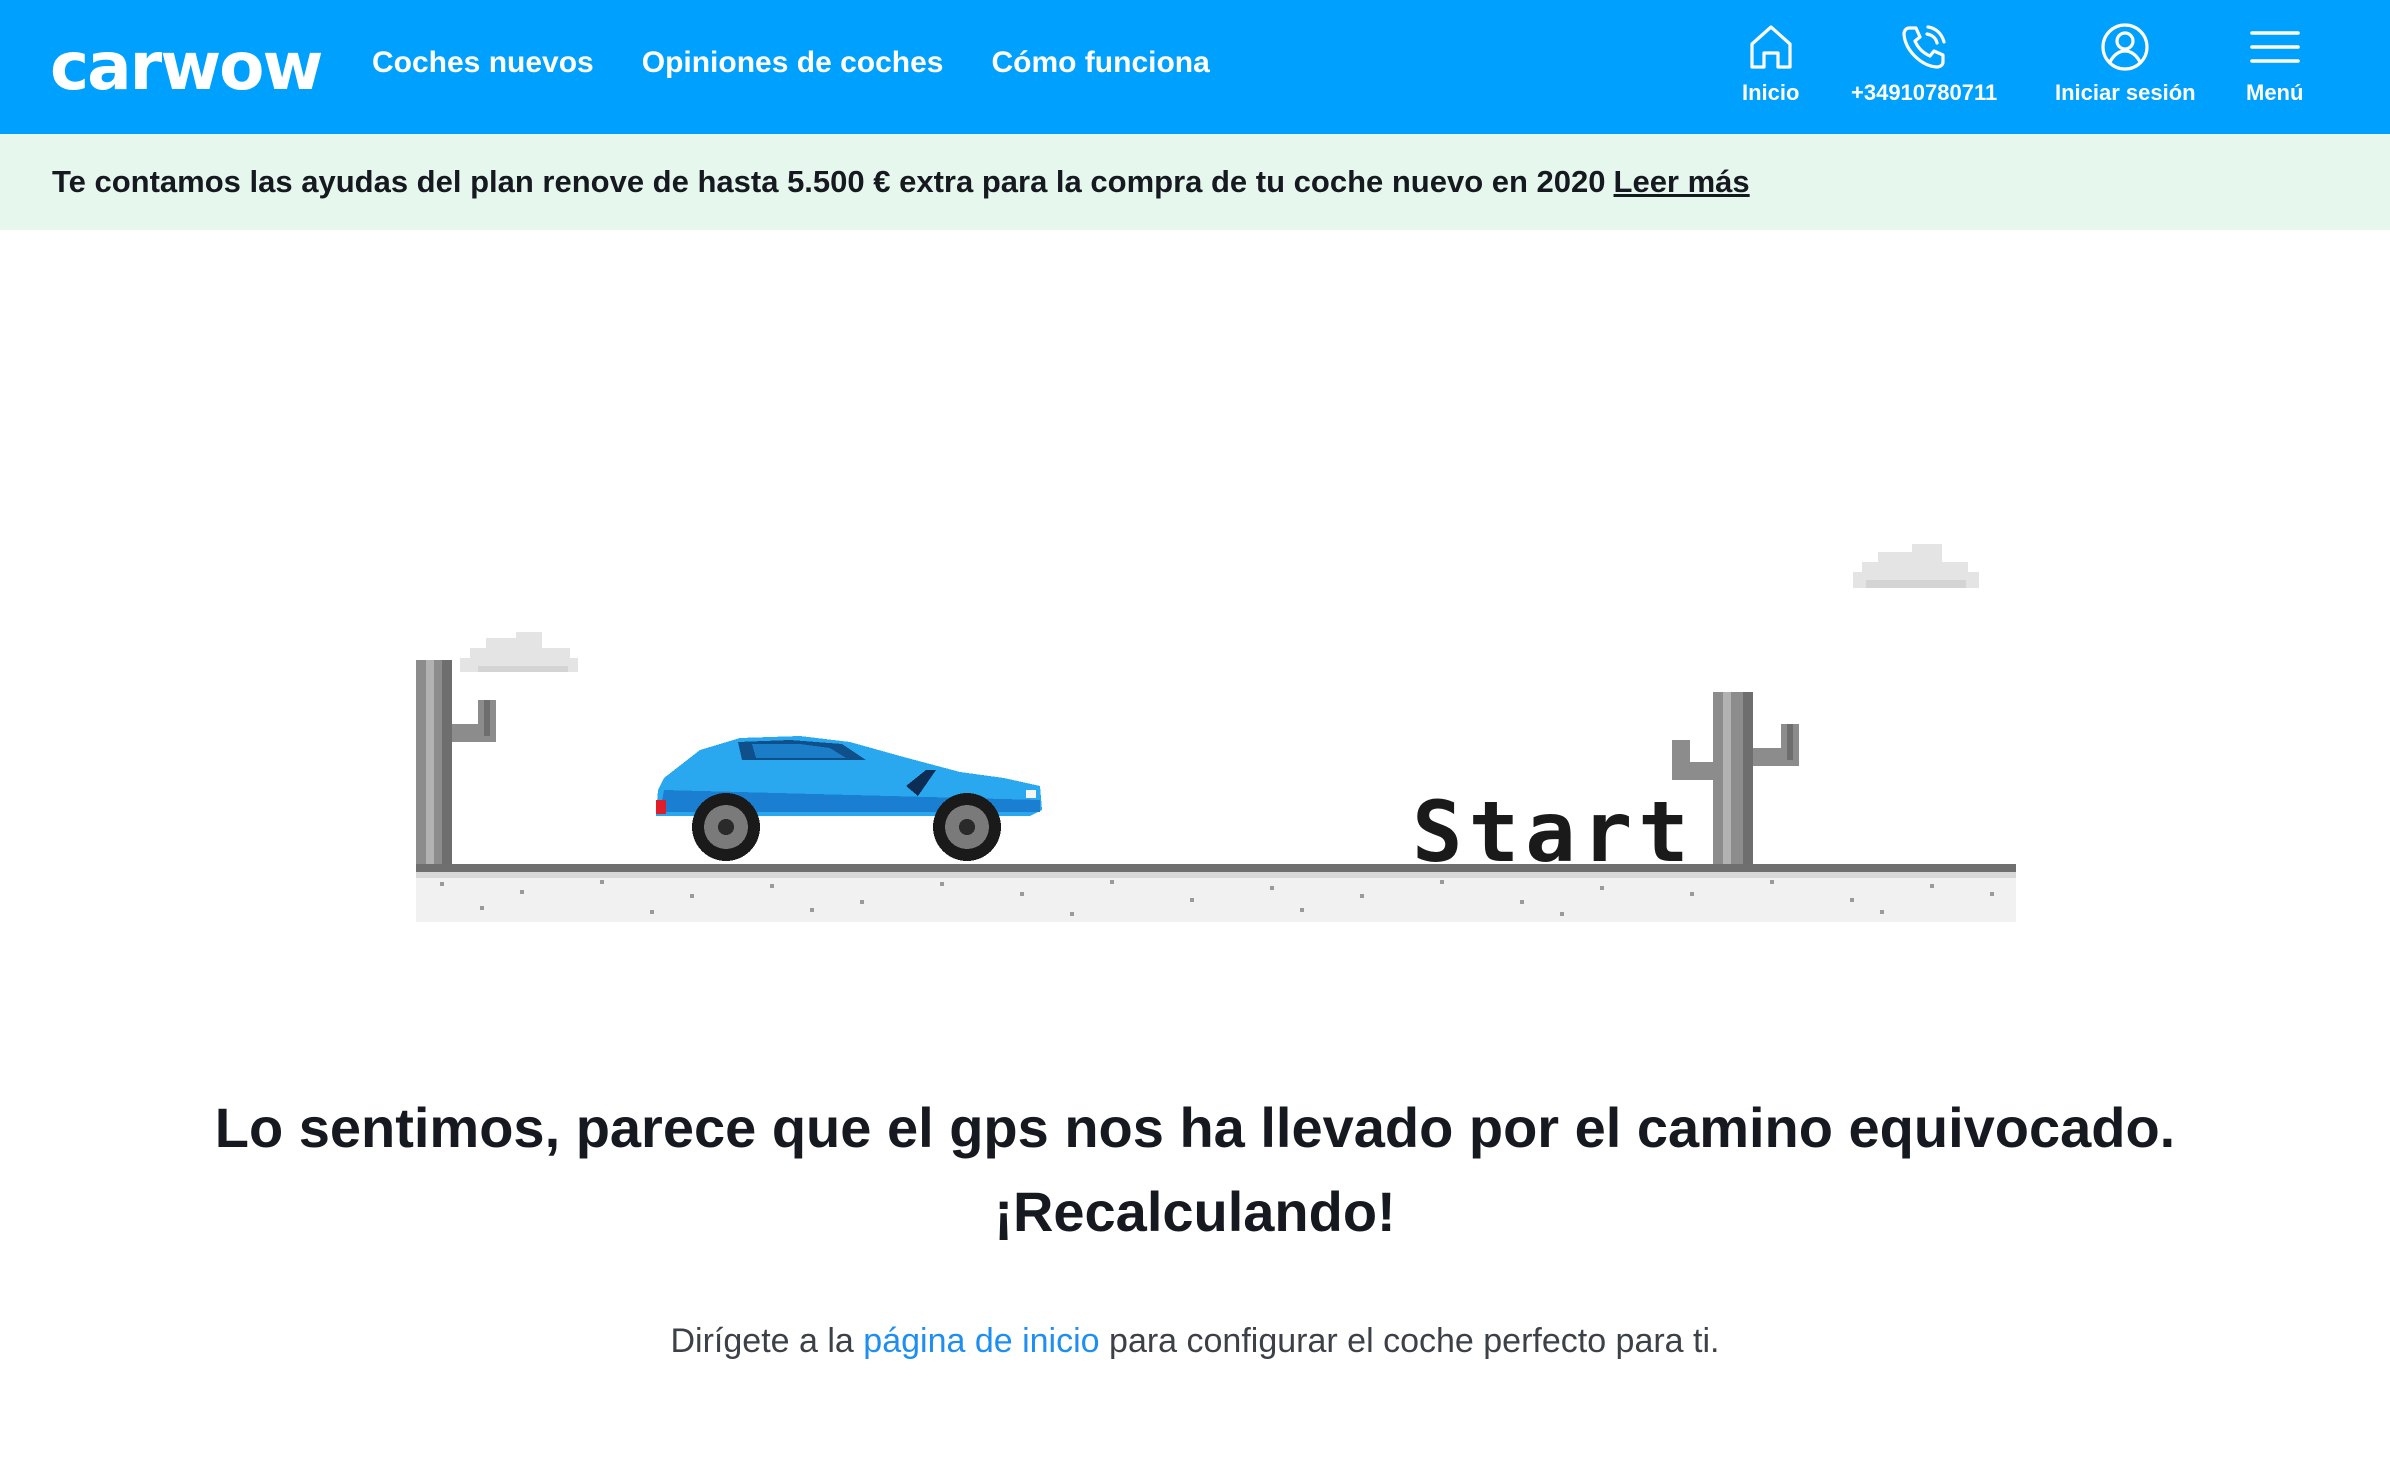  I want to click on nav-como-funciona: Cómo funciona, so click(1100, 63).